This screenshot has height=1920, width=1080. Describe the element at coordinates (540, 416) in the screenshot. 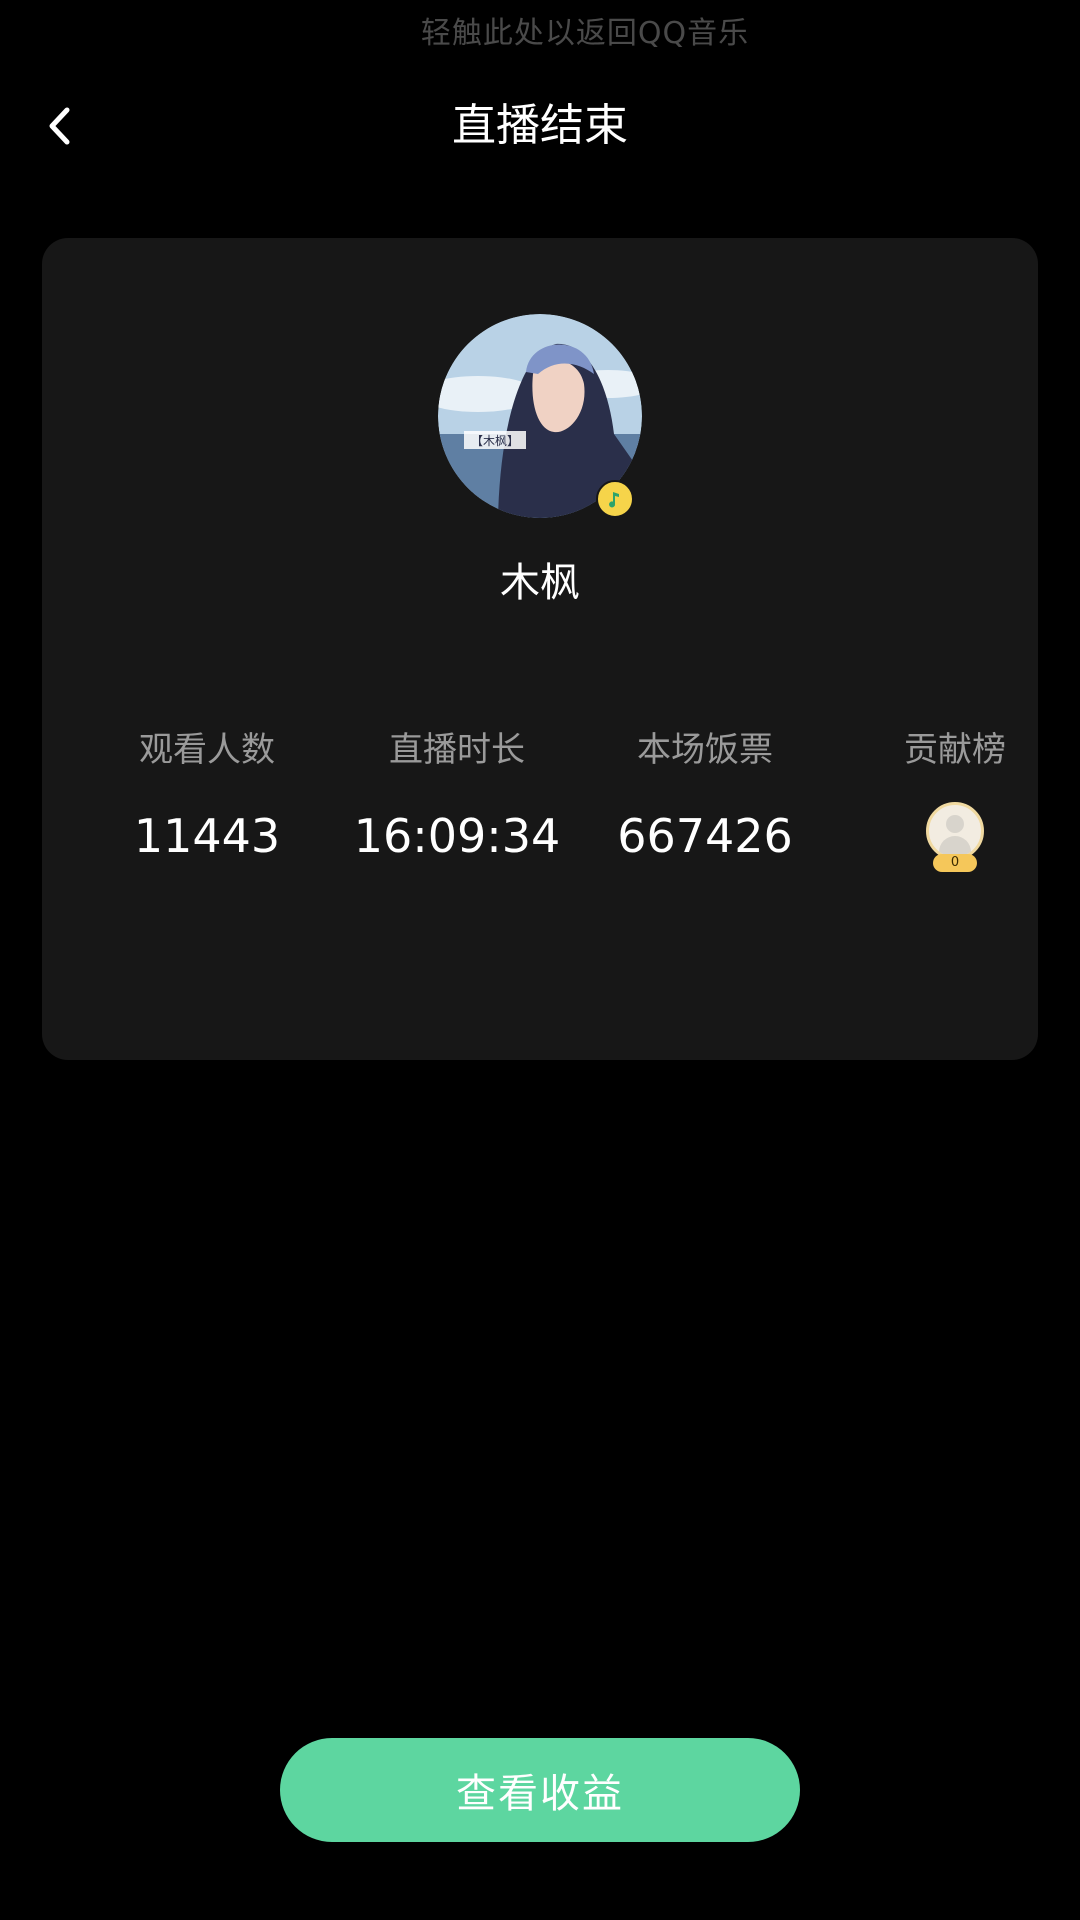

I see `host-avatar-wrap: 【木枫】` at that location.